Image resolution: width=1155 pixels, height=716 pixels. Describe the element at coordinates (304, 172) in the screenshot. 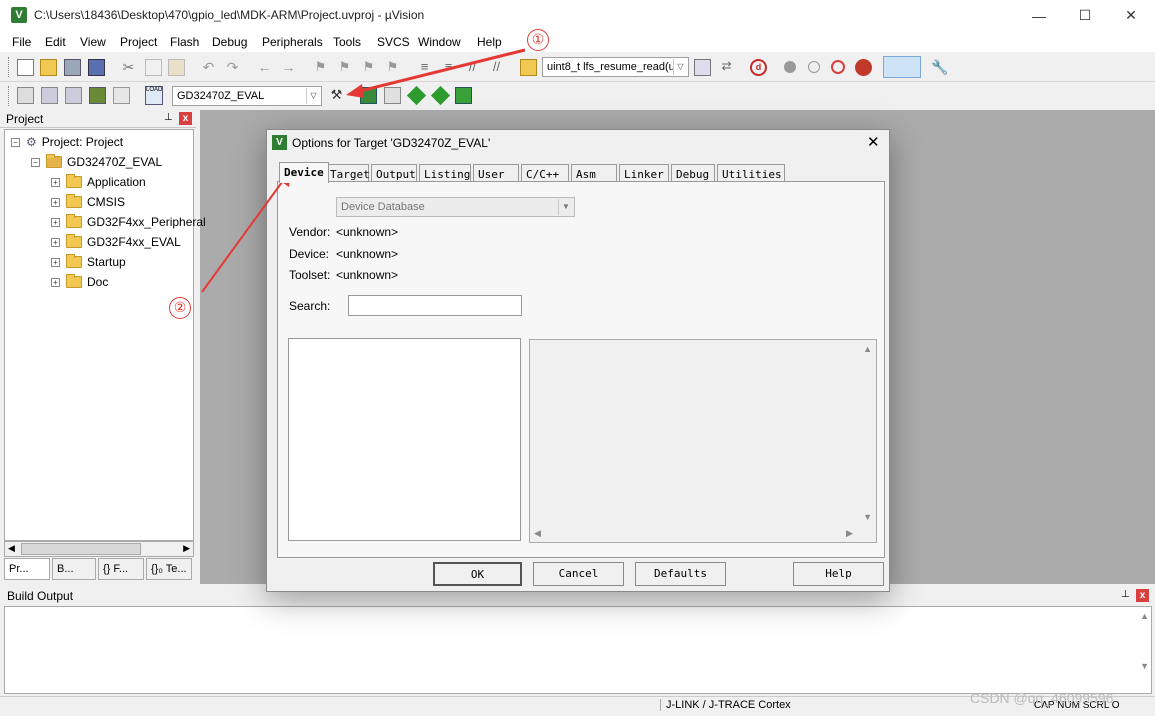

I see `tab-device: Device` at that location.